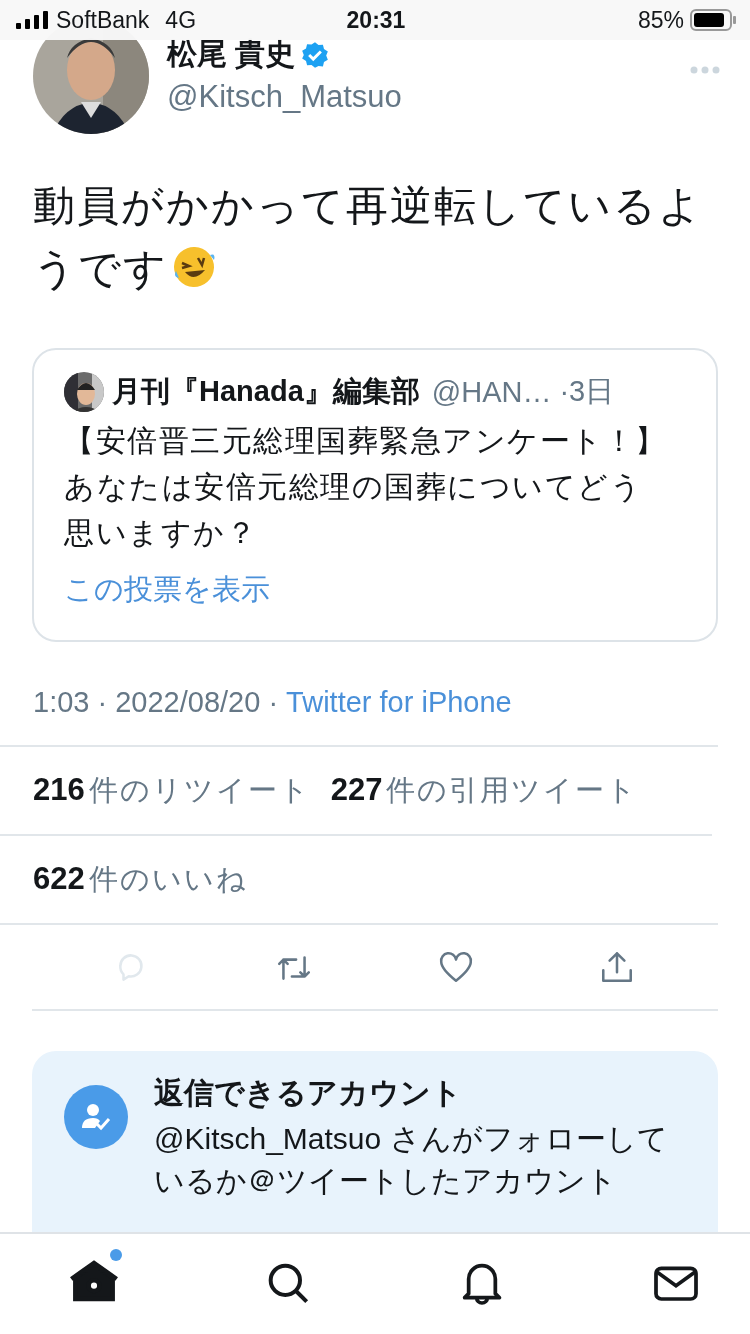  Describe the element at coordinates (376, 20) in the screenshot. I see `clock-time: 20:31` at that location.